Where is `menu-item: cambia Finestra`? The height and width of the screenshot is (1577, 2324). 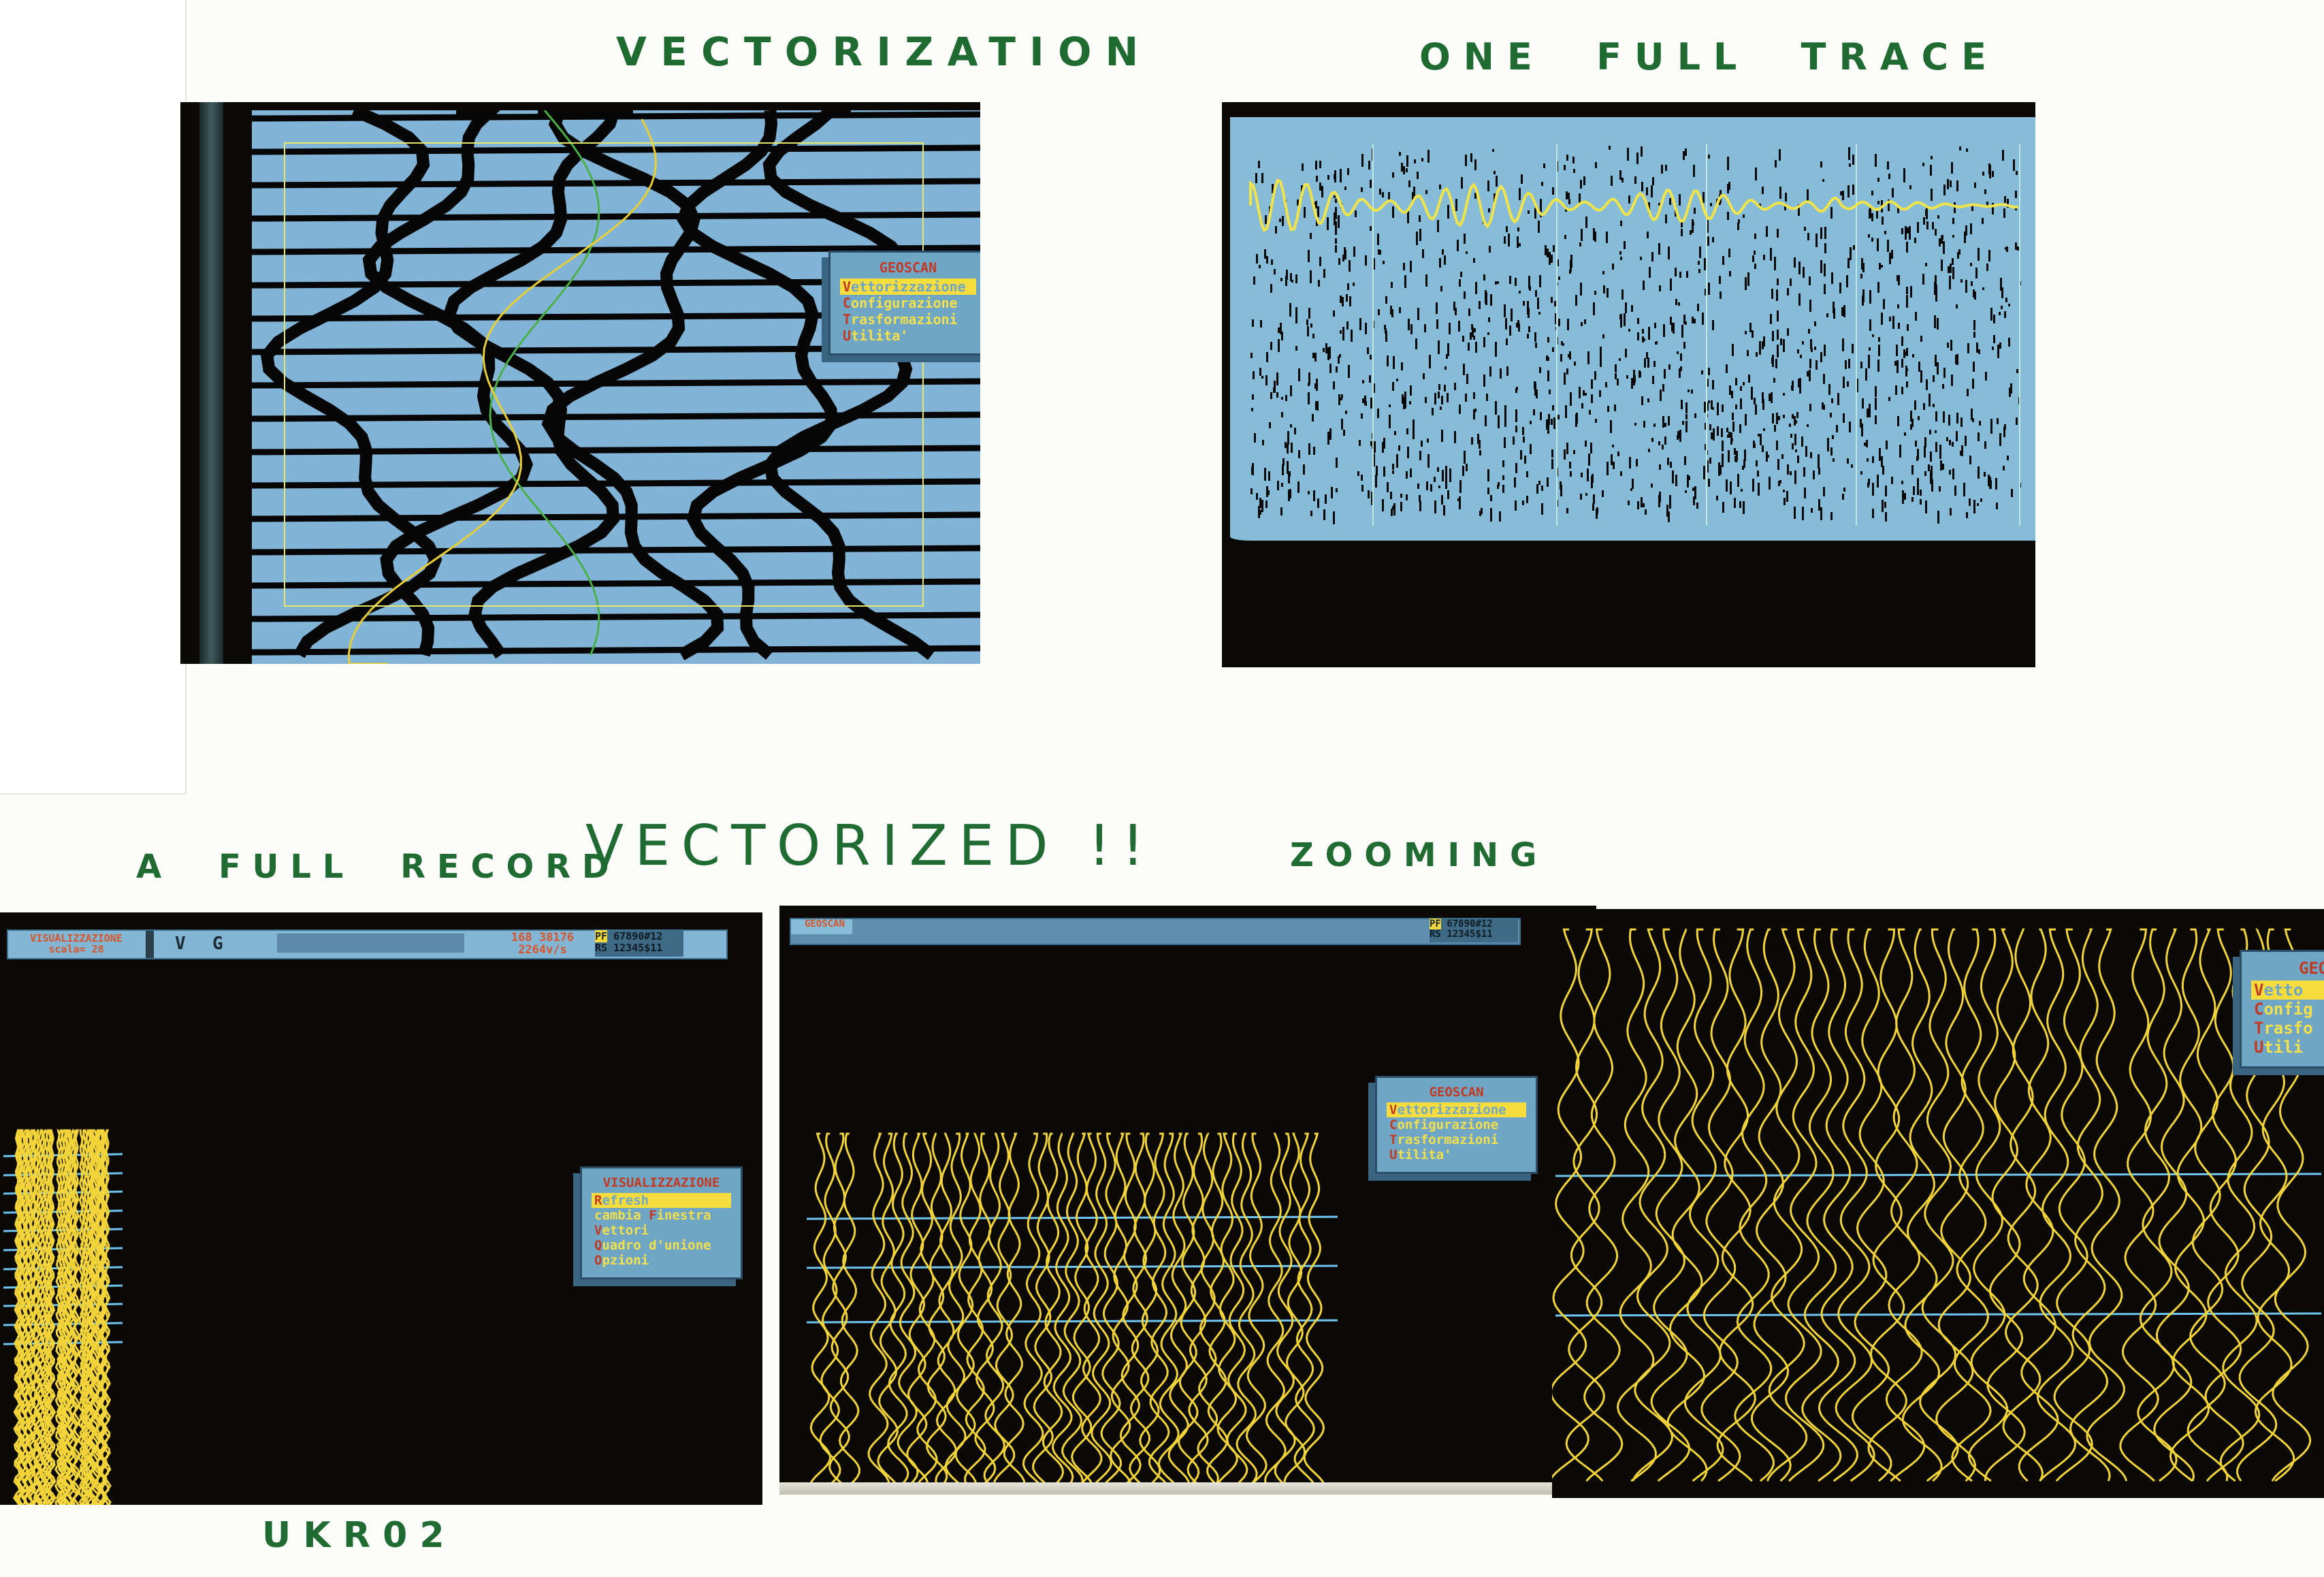
menu-item: cambia Finestra is located at coordinates (661, 1215).